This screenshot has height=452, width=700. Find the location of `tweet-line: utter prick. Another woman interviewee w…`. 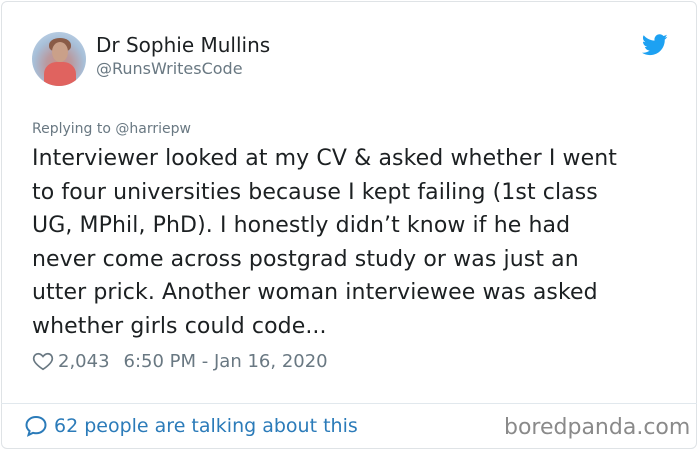

tweet-line: utter prick. Another woman interviewee w… is located at coordinates (315, 292).